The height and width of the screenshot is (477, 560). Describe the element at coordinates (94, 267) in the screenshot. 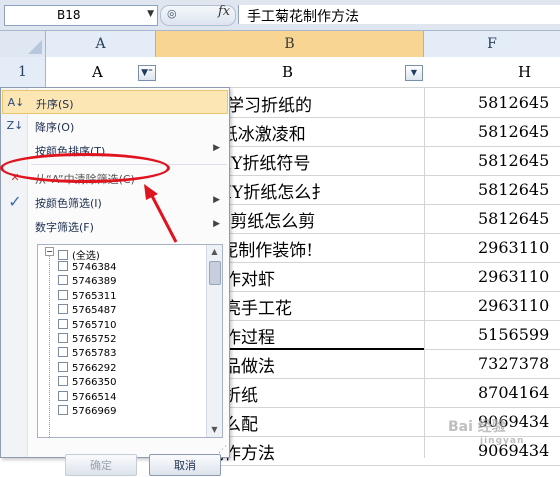

I see `list-item-label: 5746384` at that location.